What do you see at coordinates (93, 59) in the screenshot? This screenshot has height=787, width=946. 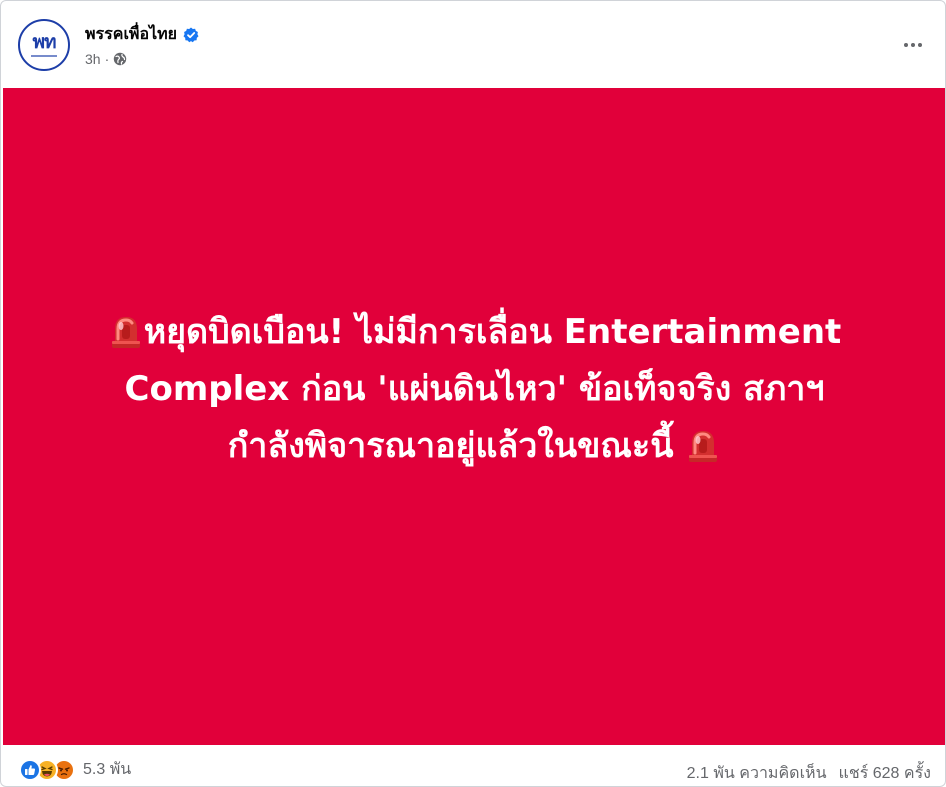 I see `post-time: 3h` at bounding box center [93, 59].